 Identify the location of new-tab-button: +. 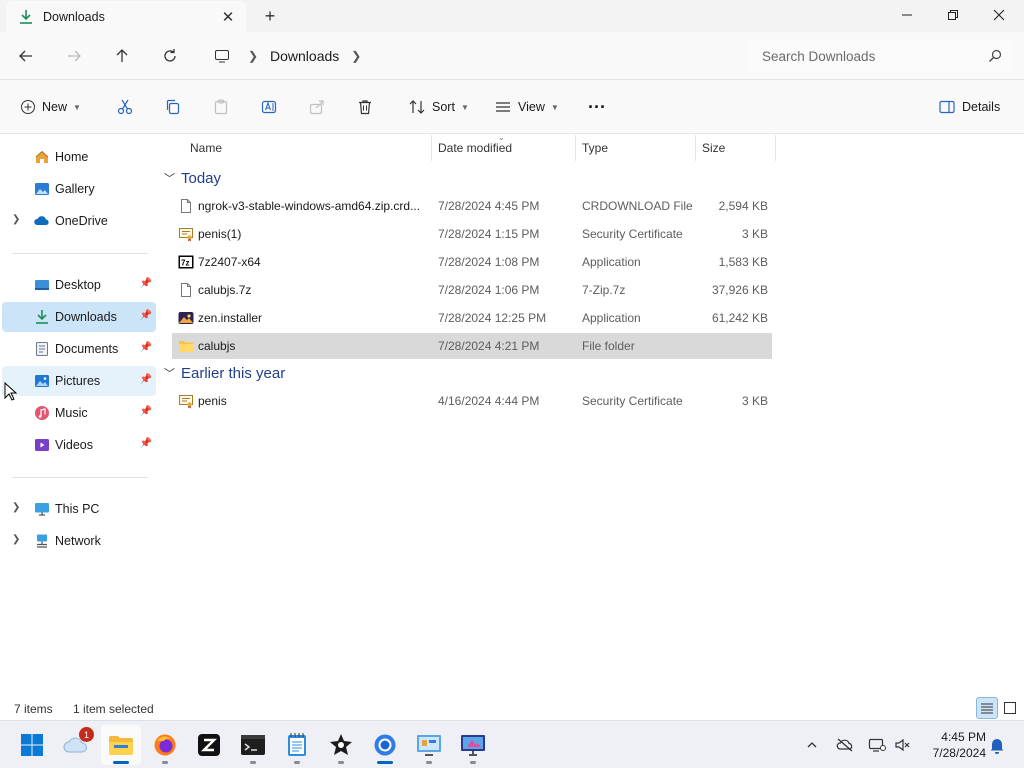
(270, 16).